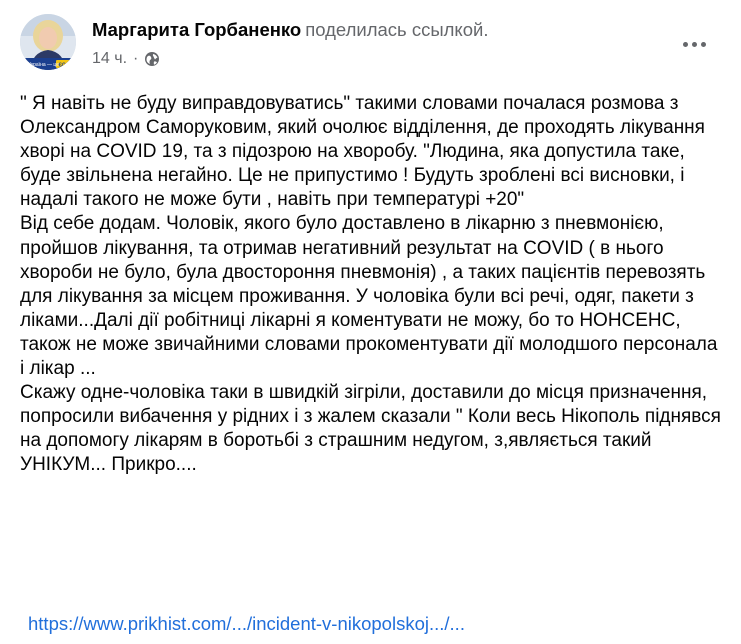  I want to click on author-line: Маргарита Горбаненко поделилась ссылкой., so click(290, 30).